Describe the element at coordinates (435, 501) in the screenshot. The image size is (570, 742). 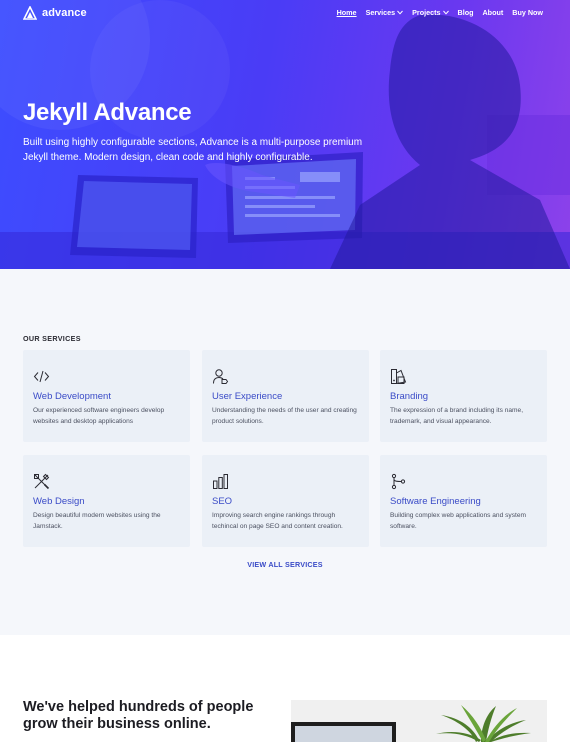
I see `service-title: Software Engineering` at that location.